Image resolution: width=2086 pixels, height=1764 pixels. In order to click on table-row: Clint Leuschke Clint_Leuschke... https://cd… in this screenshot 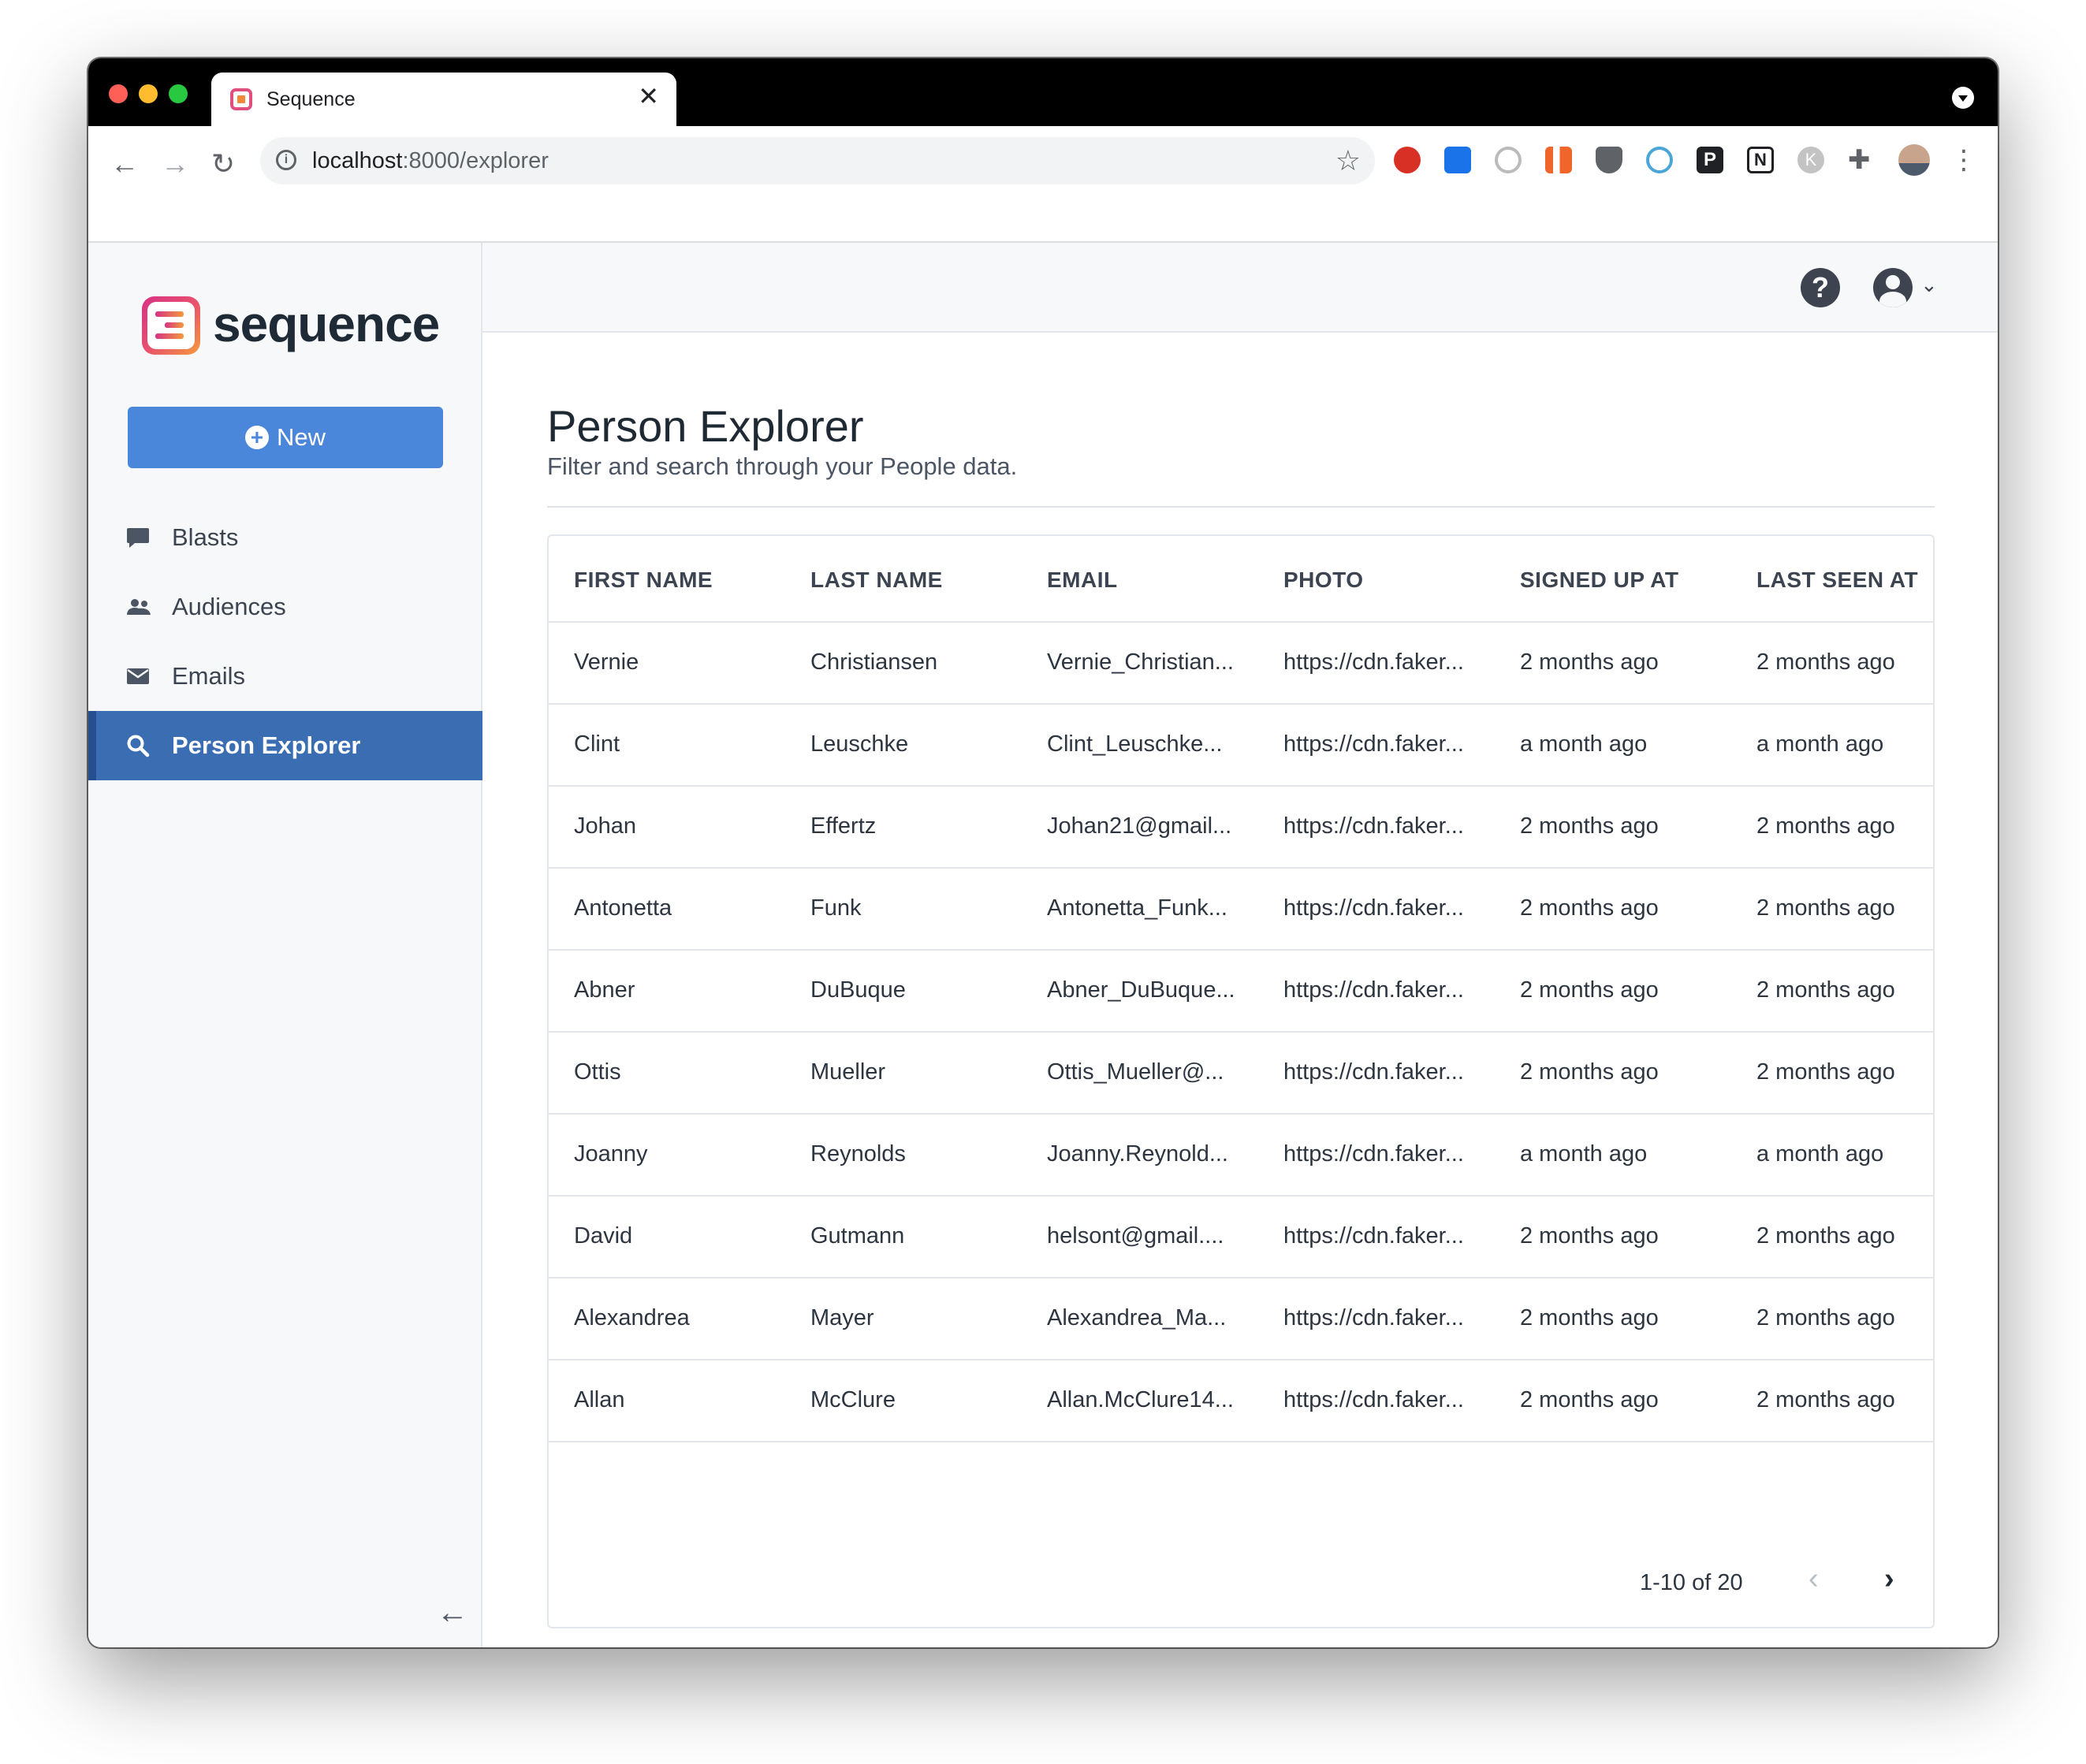, I will do `click(1241, 746)`.